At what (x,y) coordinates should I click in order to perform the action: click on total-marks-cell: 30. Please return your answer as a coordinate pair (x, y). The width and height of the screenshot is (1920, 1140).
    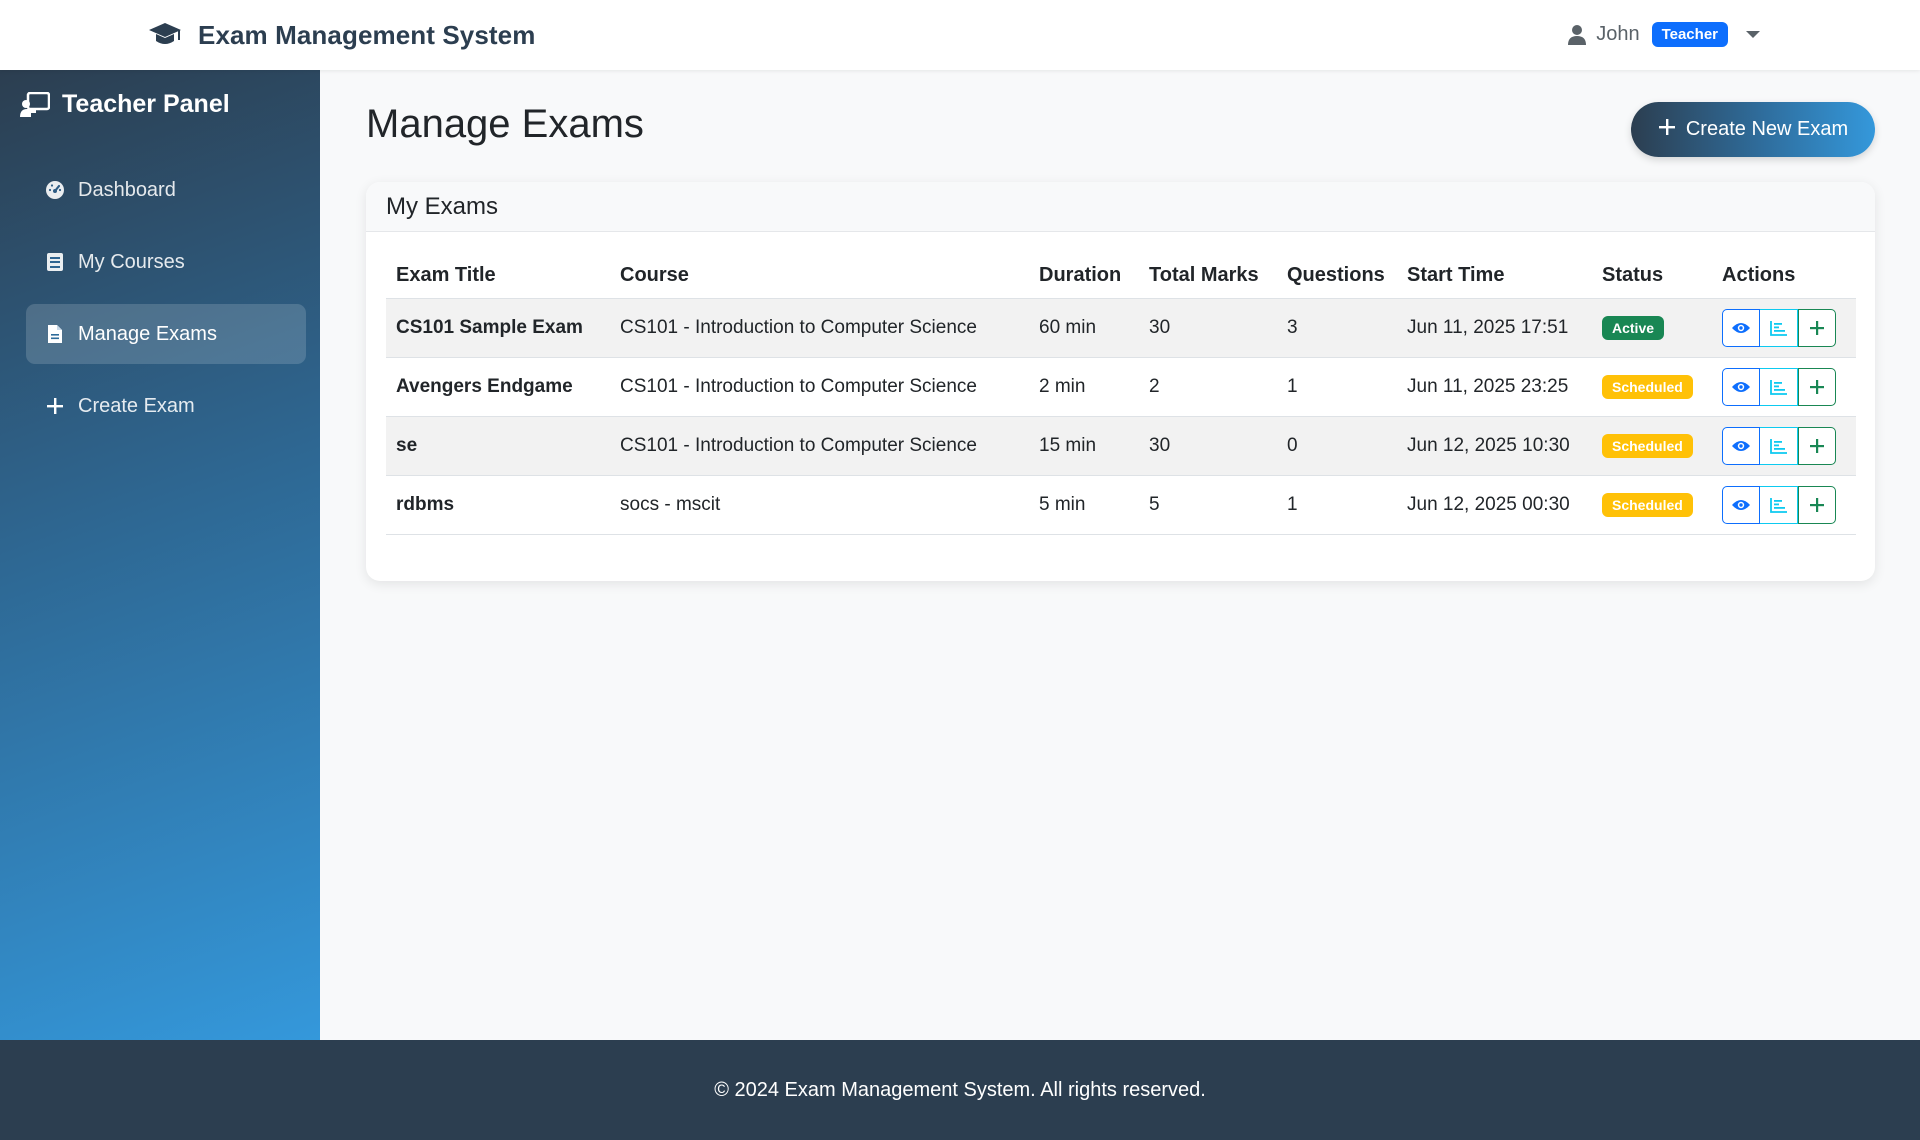
    Looking at the image, I should click on (1208, 446).